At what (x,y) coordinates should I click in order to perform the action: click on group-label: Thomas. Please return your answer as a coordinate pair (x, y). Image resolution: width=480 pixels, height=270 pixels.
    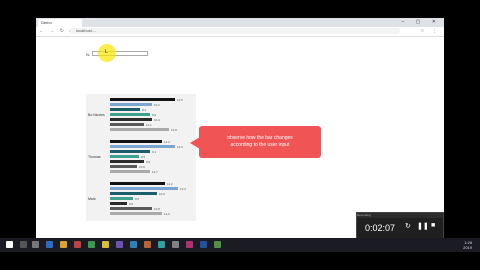
    Looking at the image, I should click on (94, 157).